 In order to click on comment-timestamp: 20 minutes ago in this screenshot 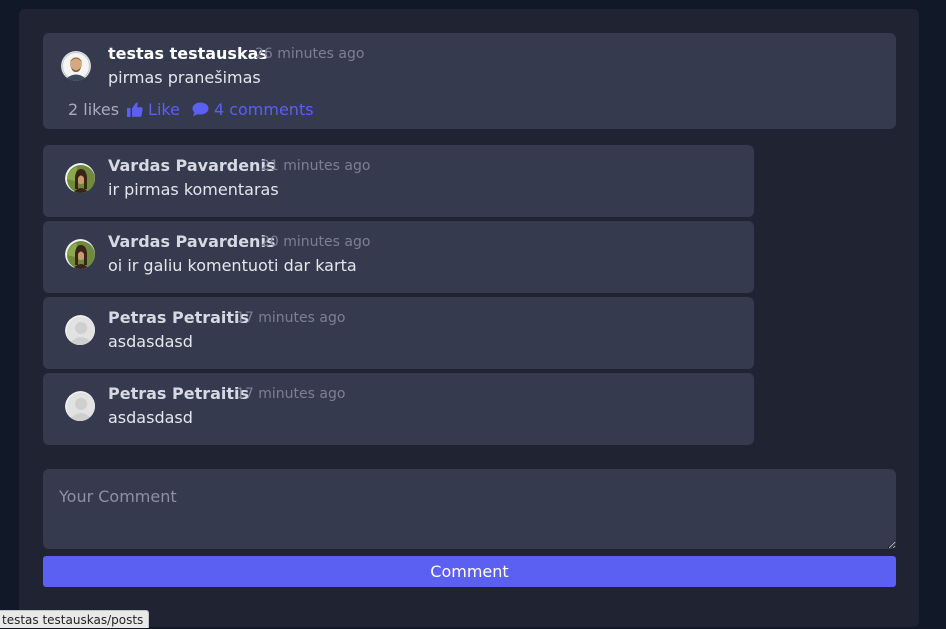, I will do `click(316, 242)`.